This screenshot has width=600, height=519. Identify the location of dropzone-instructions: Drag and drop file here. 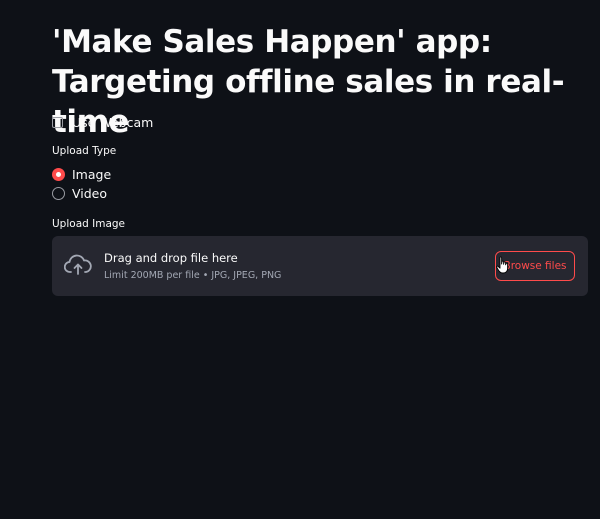
(171, 258).